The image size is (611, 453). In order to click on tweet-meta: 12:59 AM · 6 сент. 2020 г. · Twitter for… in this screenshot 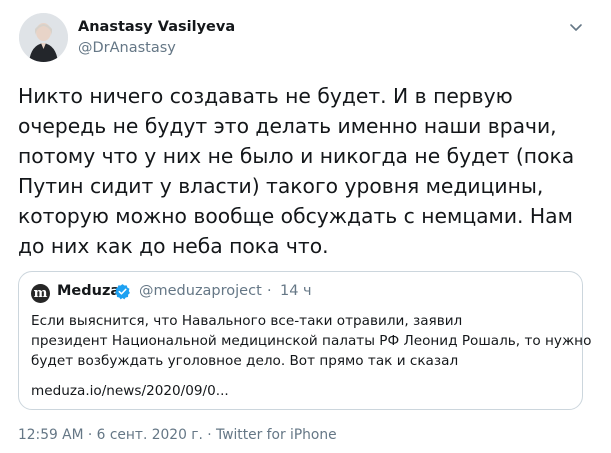, I will do `click(177, 435)`.